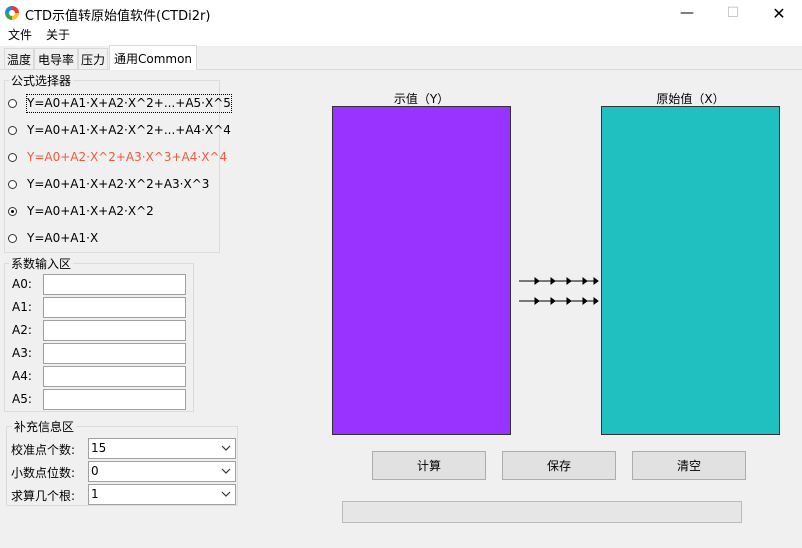 This screenshot has height=548, width=802. I want to click on extra-info-select: 0, so click(162, 471).